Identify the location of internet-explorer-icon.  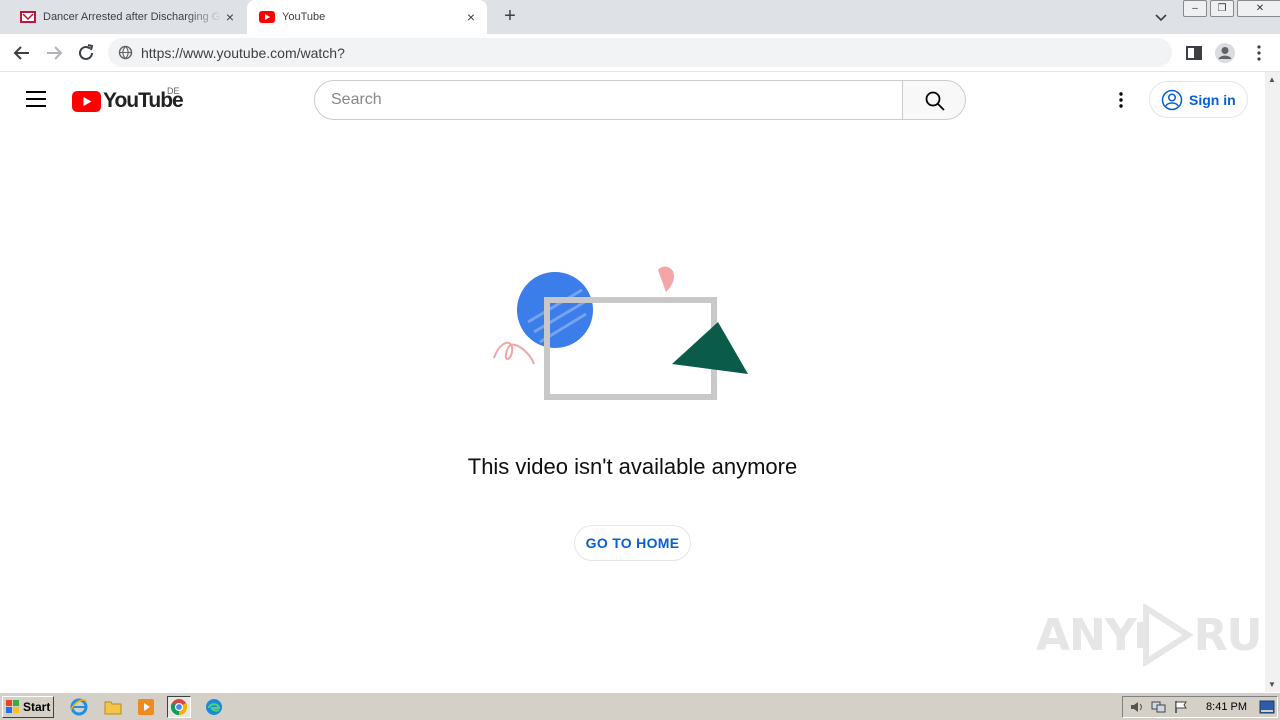
(79, 707).